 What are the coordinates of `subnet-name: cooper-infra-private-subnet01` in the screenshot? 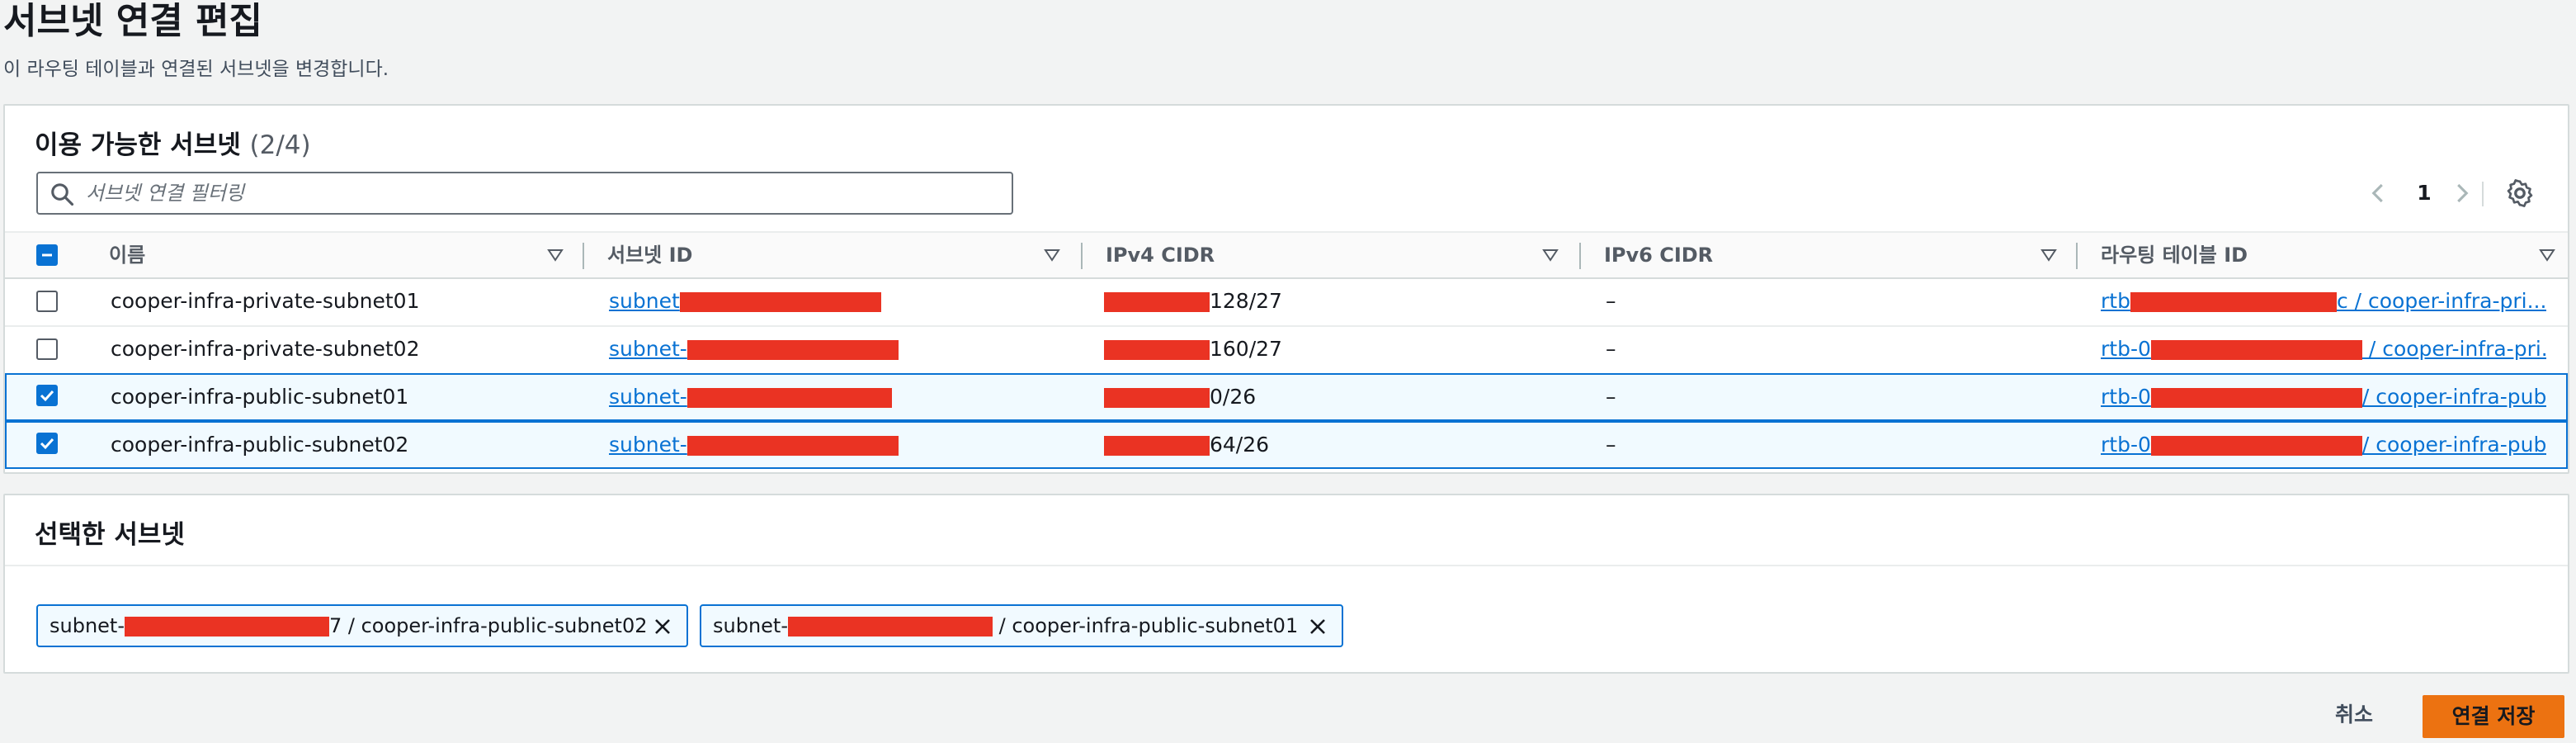 It's located at (265, 301).